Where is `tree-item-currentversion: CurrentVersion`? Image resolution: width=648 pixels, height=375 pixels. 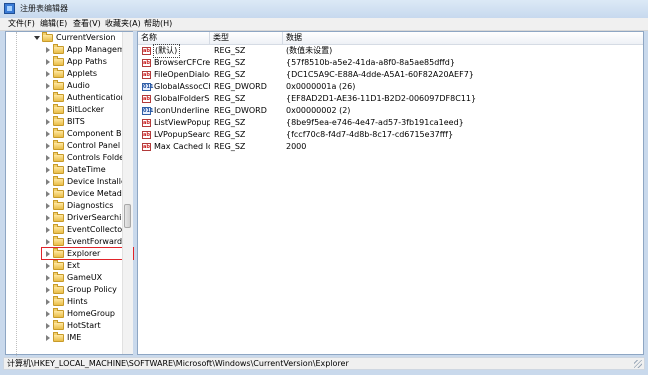 tree-item-currentversion: CurrentVersion is located at coordinates (64, 38).